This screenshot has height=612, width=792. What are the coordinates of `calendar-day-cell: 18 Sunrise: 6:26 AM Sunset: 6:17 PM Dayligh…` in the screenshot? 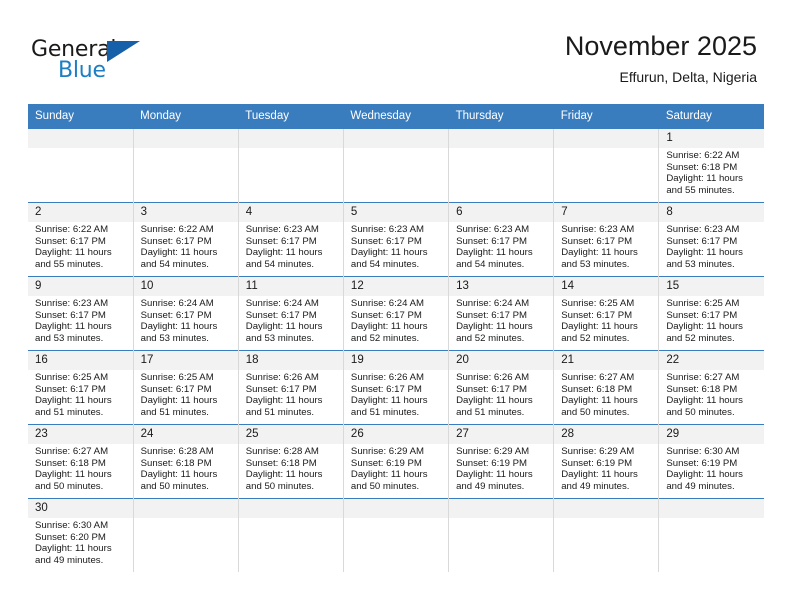 It's located at (291, 387).